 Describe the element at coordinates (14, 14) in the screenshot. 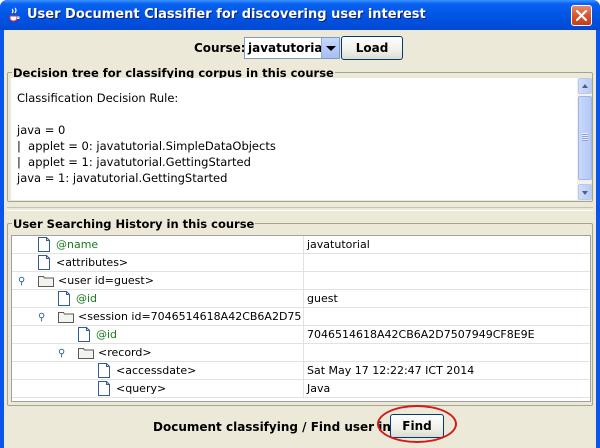

I see `java-cup-icon` at that location.